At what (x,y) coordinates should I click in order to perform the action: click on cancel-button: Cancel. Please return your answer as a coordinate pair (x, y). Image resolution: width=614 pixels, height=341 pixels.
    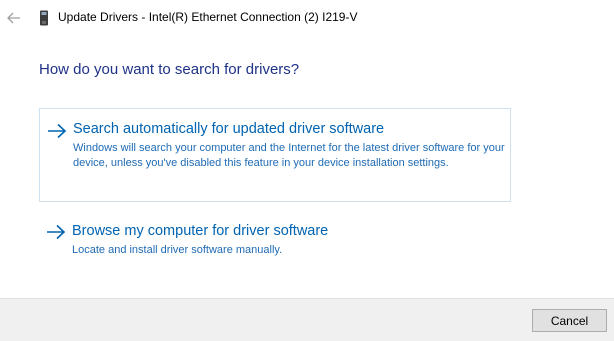
    Looking at the image, I should click on (569, 320).